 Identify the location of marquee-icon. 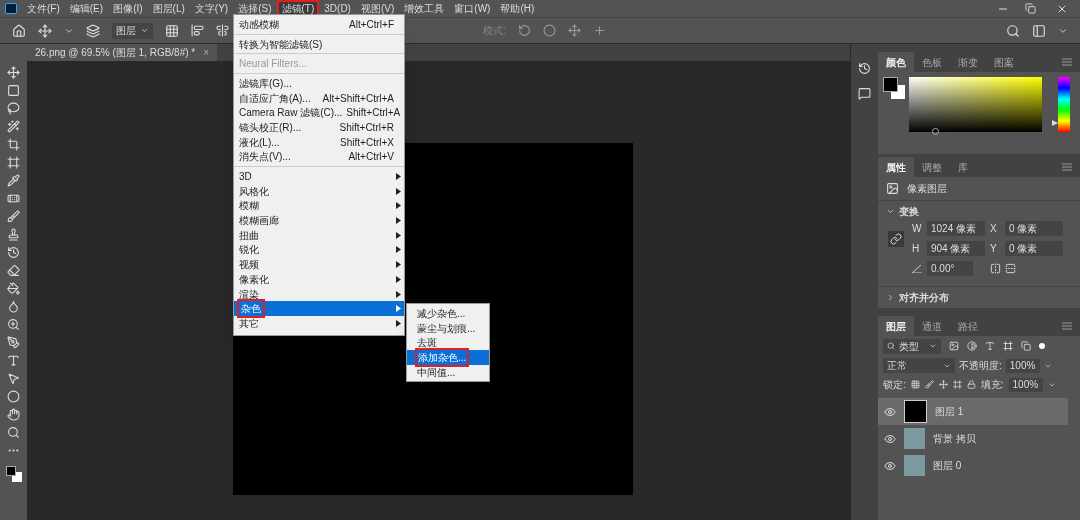
(13, 90).